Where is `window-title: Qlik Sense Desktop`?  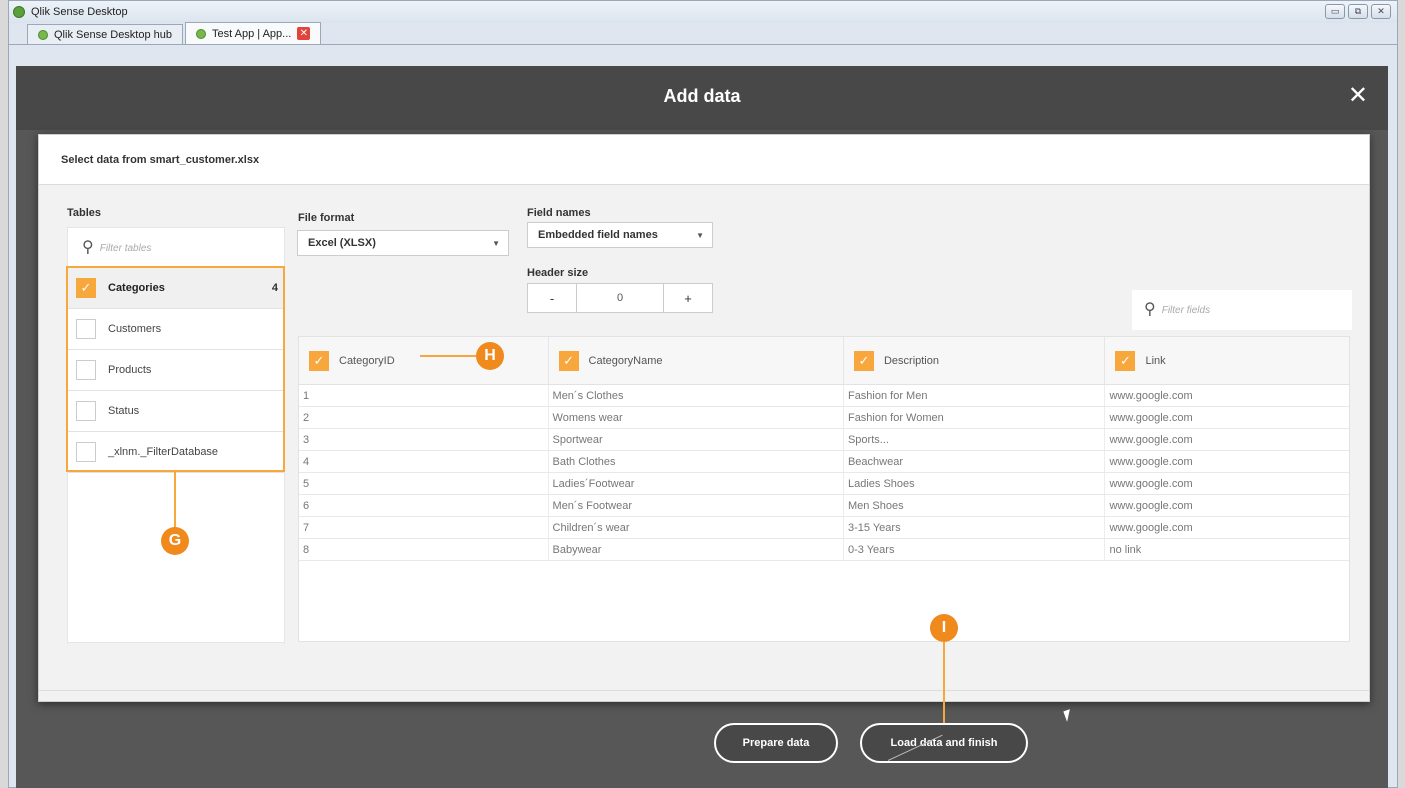 window-title: Qlik Sense Desktop is located at coordinates (79, 12).